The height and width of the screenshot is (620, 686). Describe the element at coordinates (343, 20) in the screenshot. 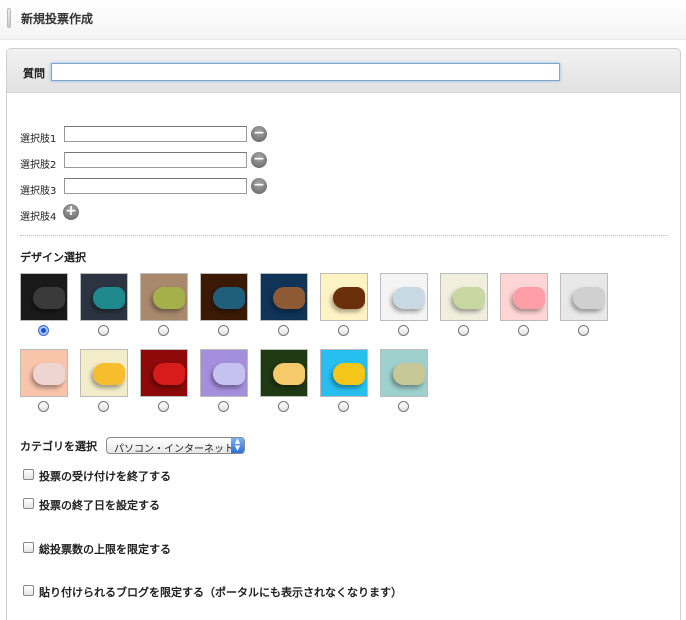

I see `page-header: 新規投票作成` at that location.